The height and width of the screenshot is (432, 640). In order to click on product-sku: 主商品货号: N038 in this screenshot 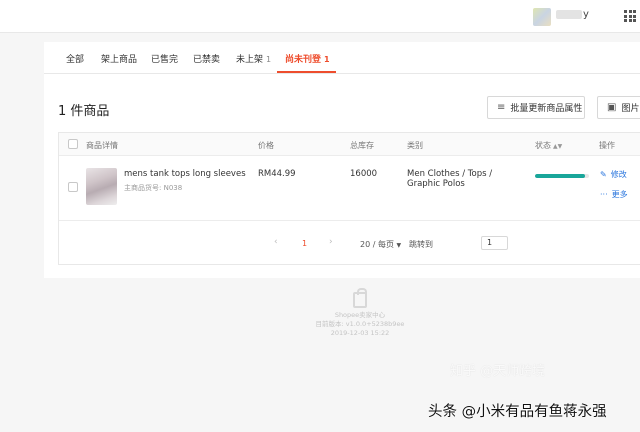, I will do `click(153, 188)`.